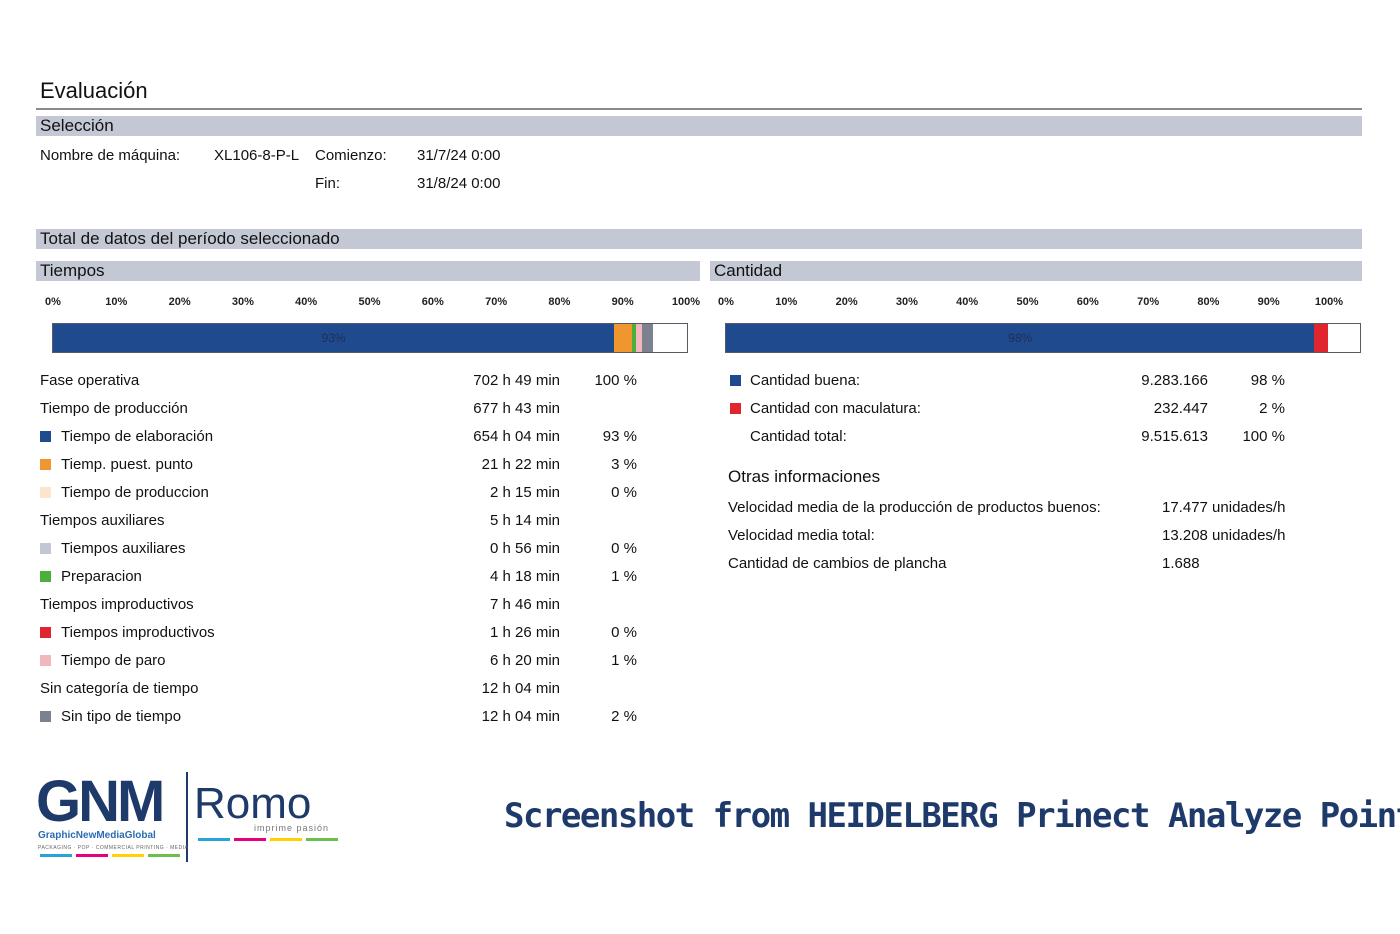  I want to click on row-label: Tiempo de produccion, so click(135, 492).